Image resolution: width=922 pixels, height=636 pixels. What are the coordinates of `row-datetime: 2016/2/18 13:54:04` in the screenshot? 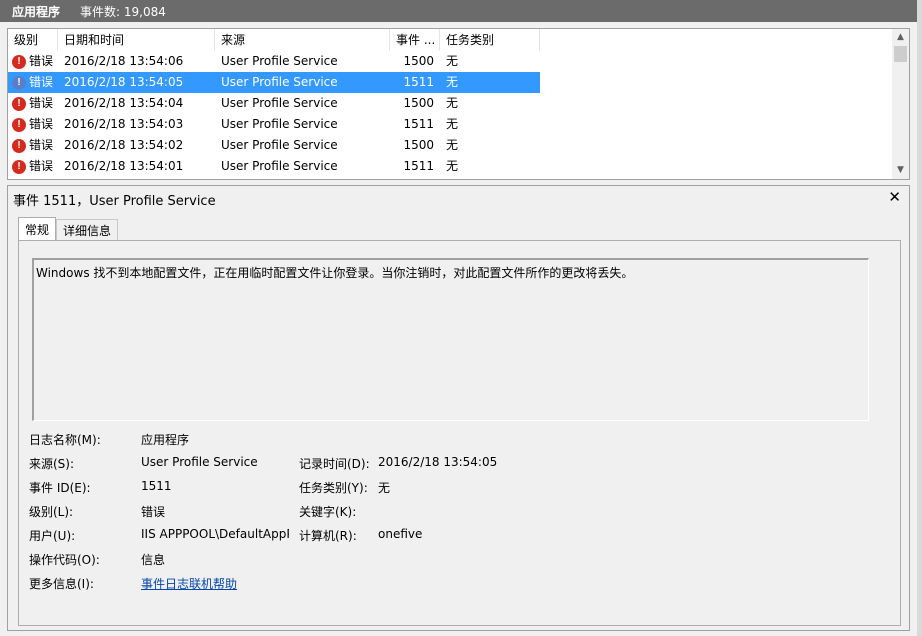 It's located at (124, 103).